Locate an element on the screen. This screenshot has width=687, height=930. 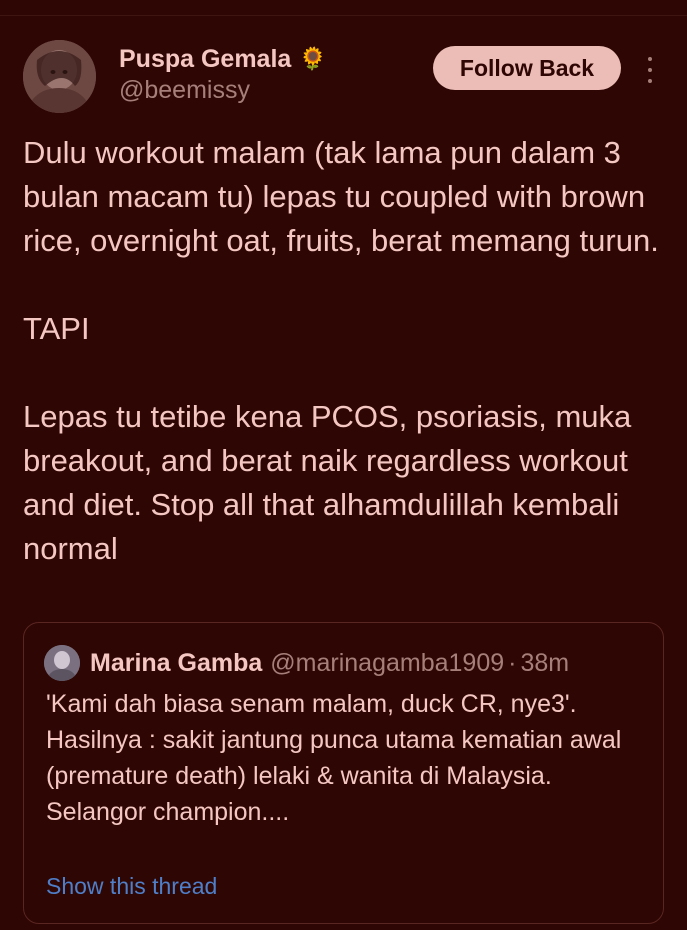
author-info: Puspa Gemala 🌻 @beemissy is located at coordinates (269, 73).